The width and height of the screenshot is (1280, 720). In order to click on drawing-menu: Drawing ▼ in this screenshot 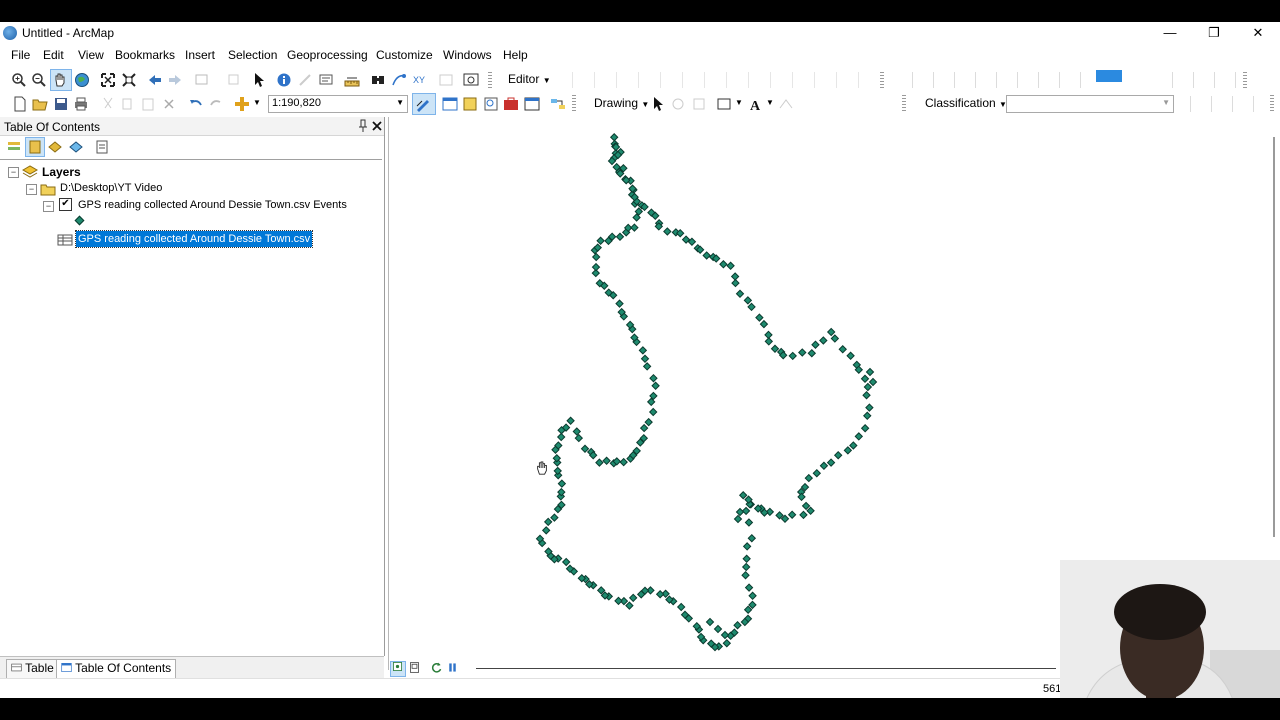, I will do `click(621, 103)`.